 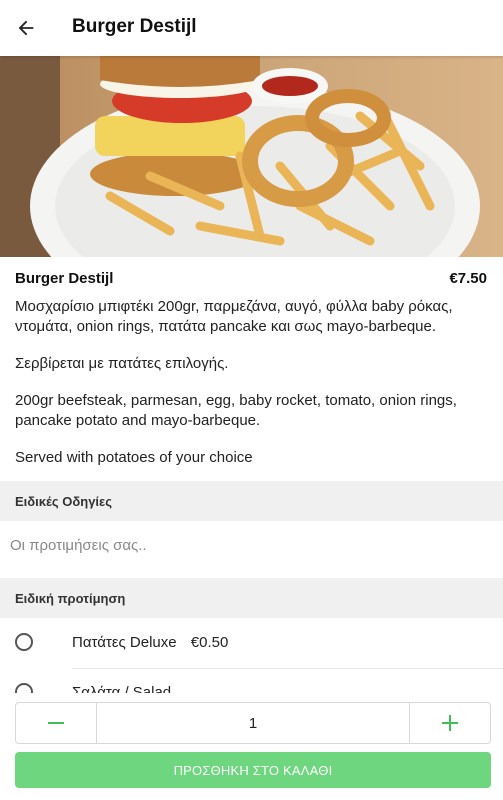 What do you see at coordinates (134, 26) in the screenshot?
I see `page-title: Burger Destijl` at bounding box center [134, 26].